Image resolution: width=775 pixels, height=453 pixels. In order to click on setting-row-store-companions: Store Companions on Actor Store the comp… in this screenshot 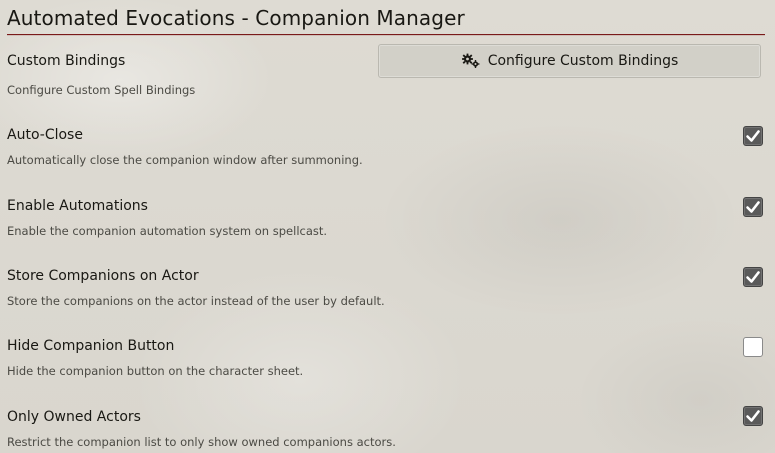, I will do `click(386, 290)`.